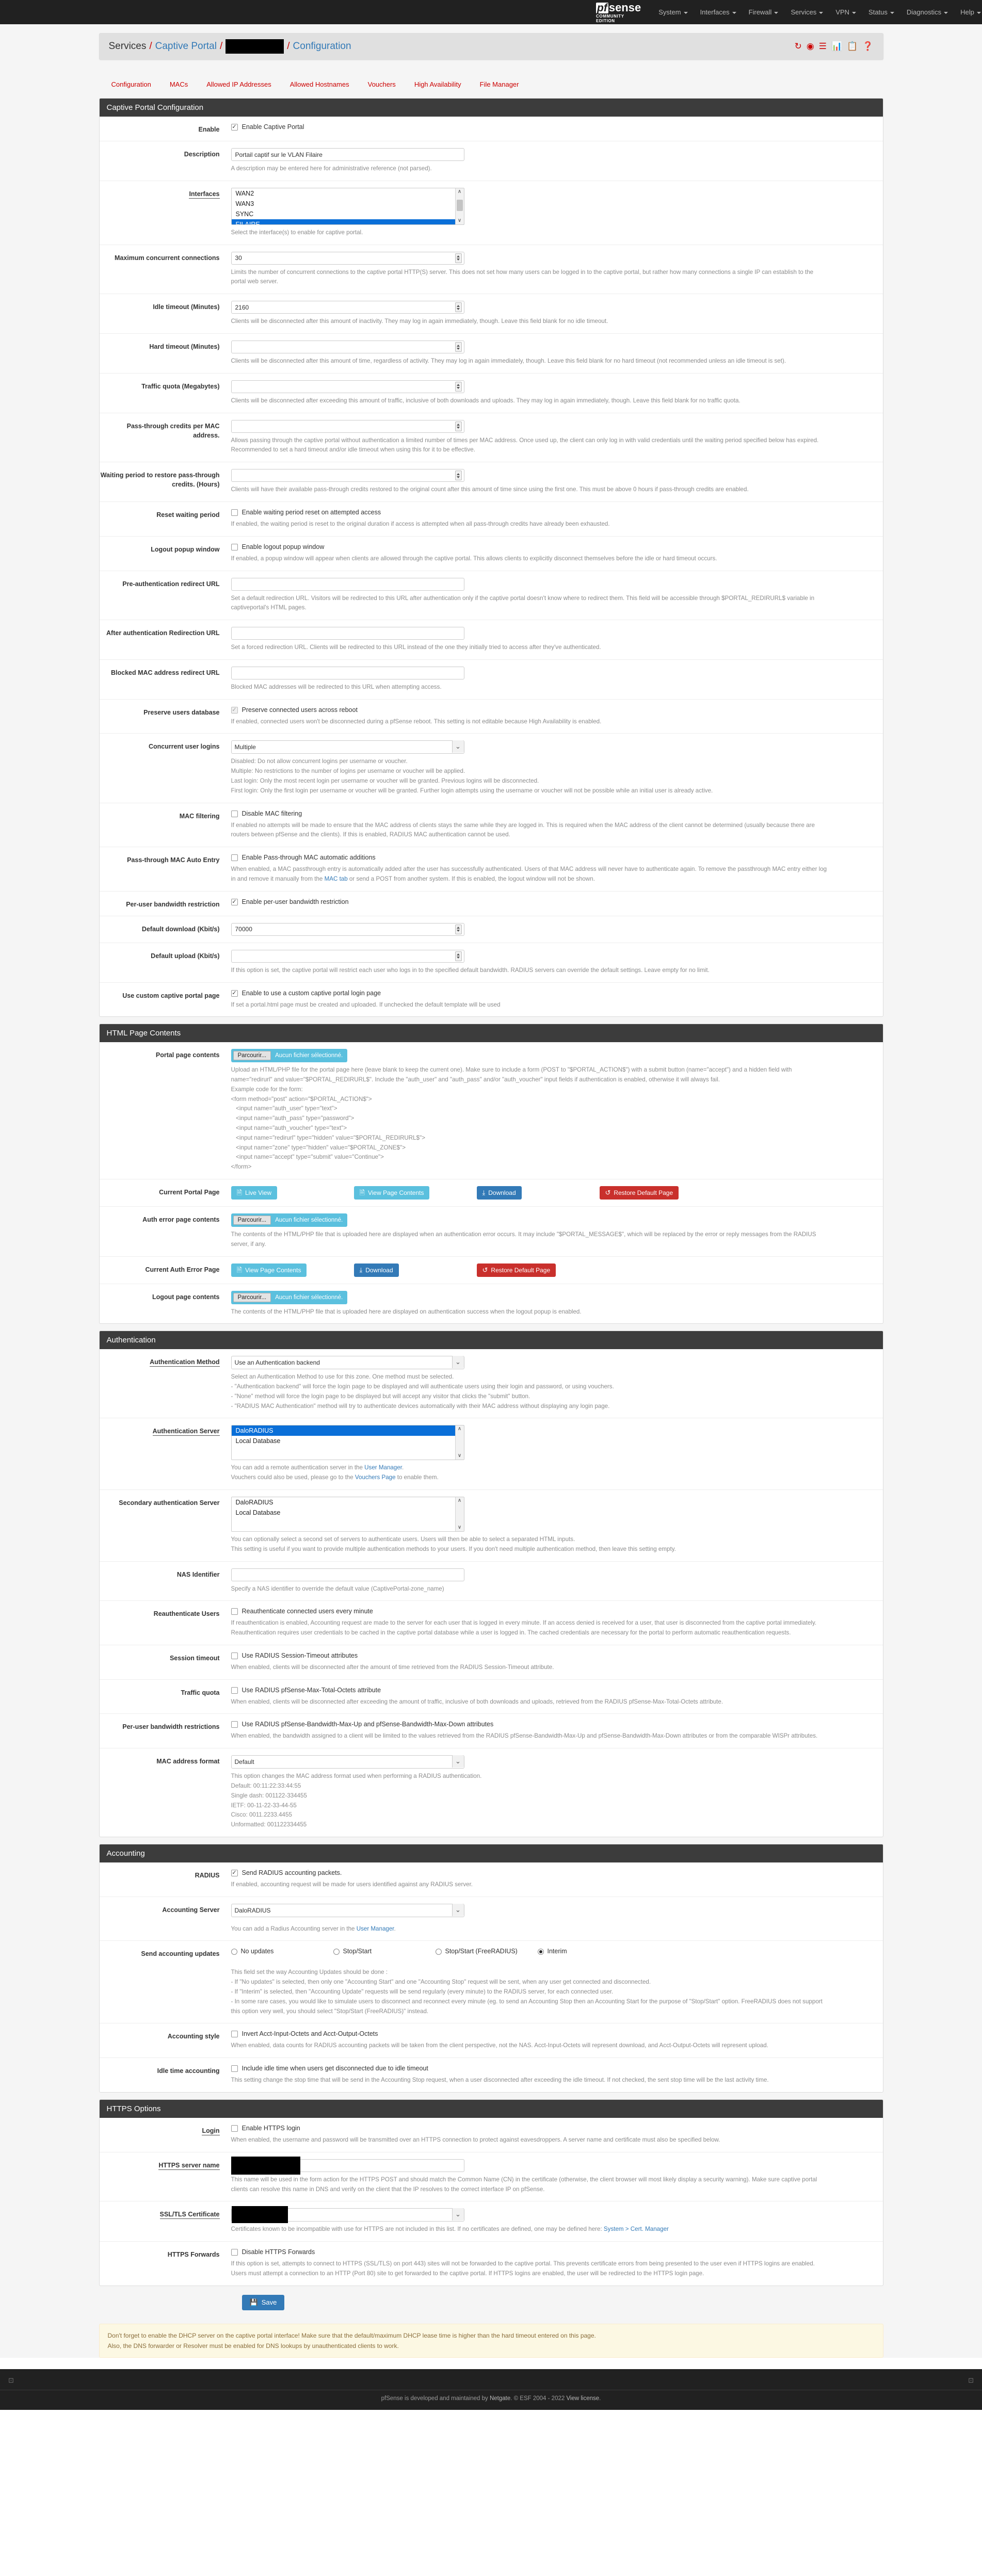 The width and height of the screenshot is (982, 2576). What do you see at coordinates (549, 2128) in the screenshot?
I see `enable-https-login-checkbox: Enable HTTPS login` at bounding box center [549, 2128].